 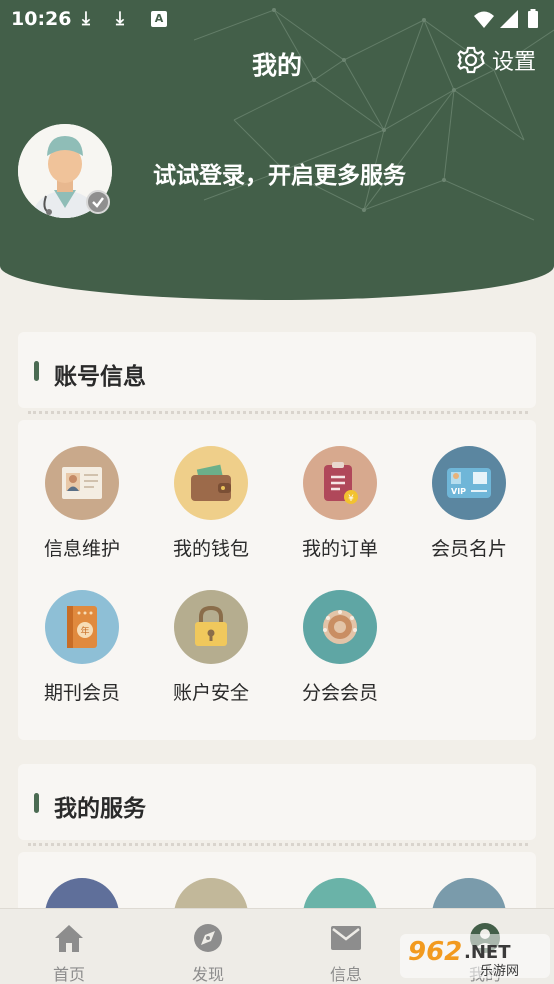 I want to click on tab-home: 首页, so click(x=69, y=946).